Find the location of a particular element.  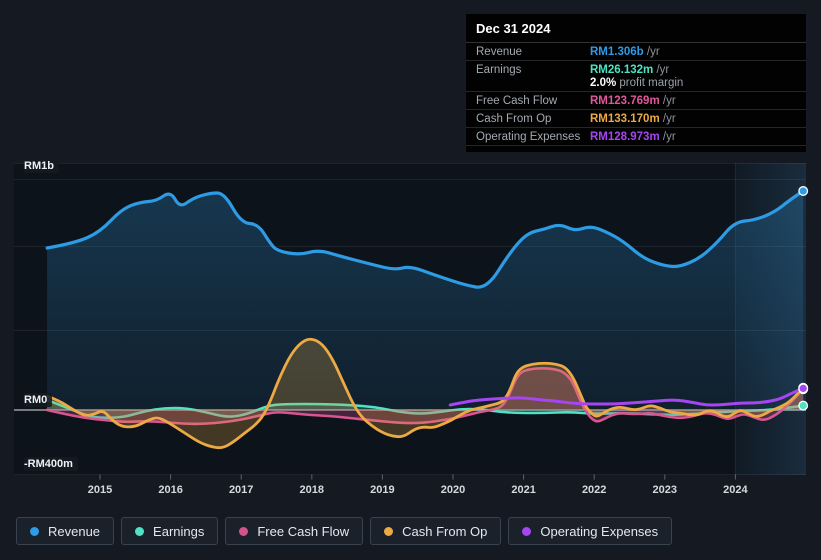

tooltip-row-label: Cash From Op is located at coordinates (514, 118).